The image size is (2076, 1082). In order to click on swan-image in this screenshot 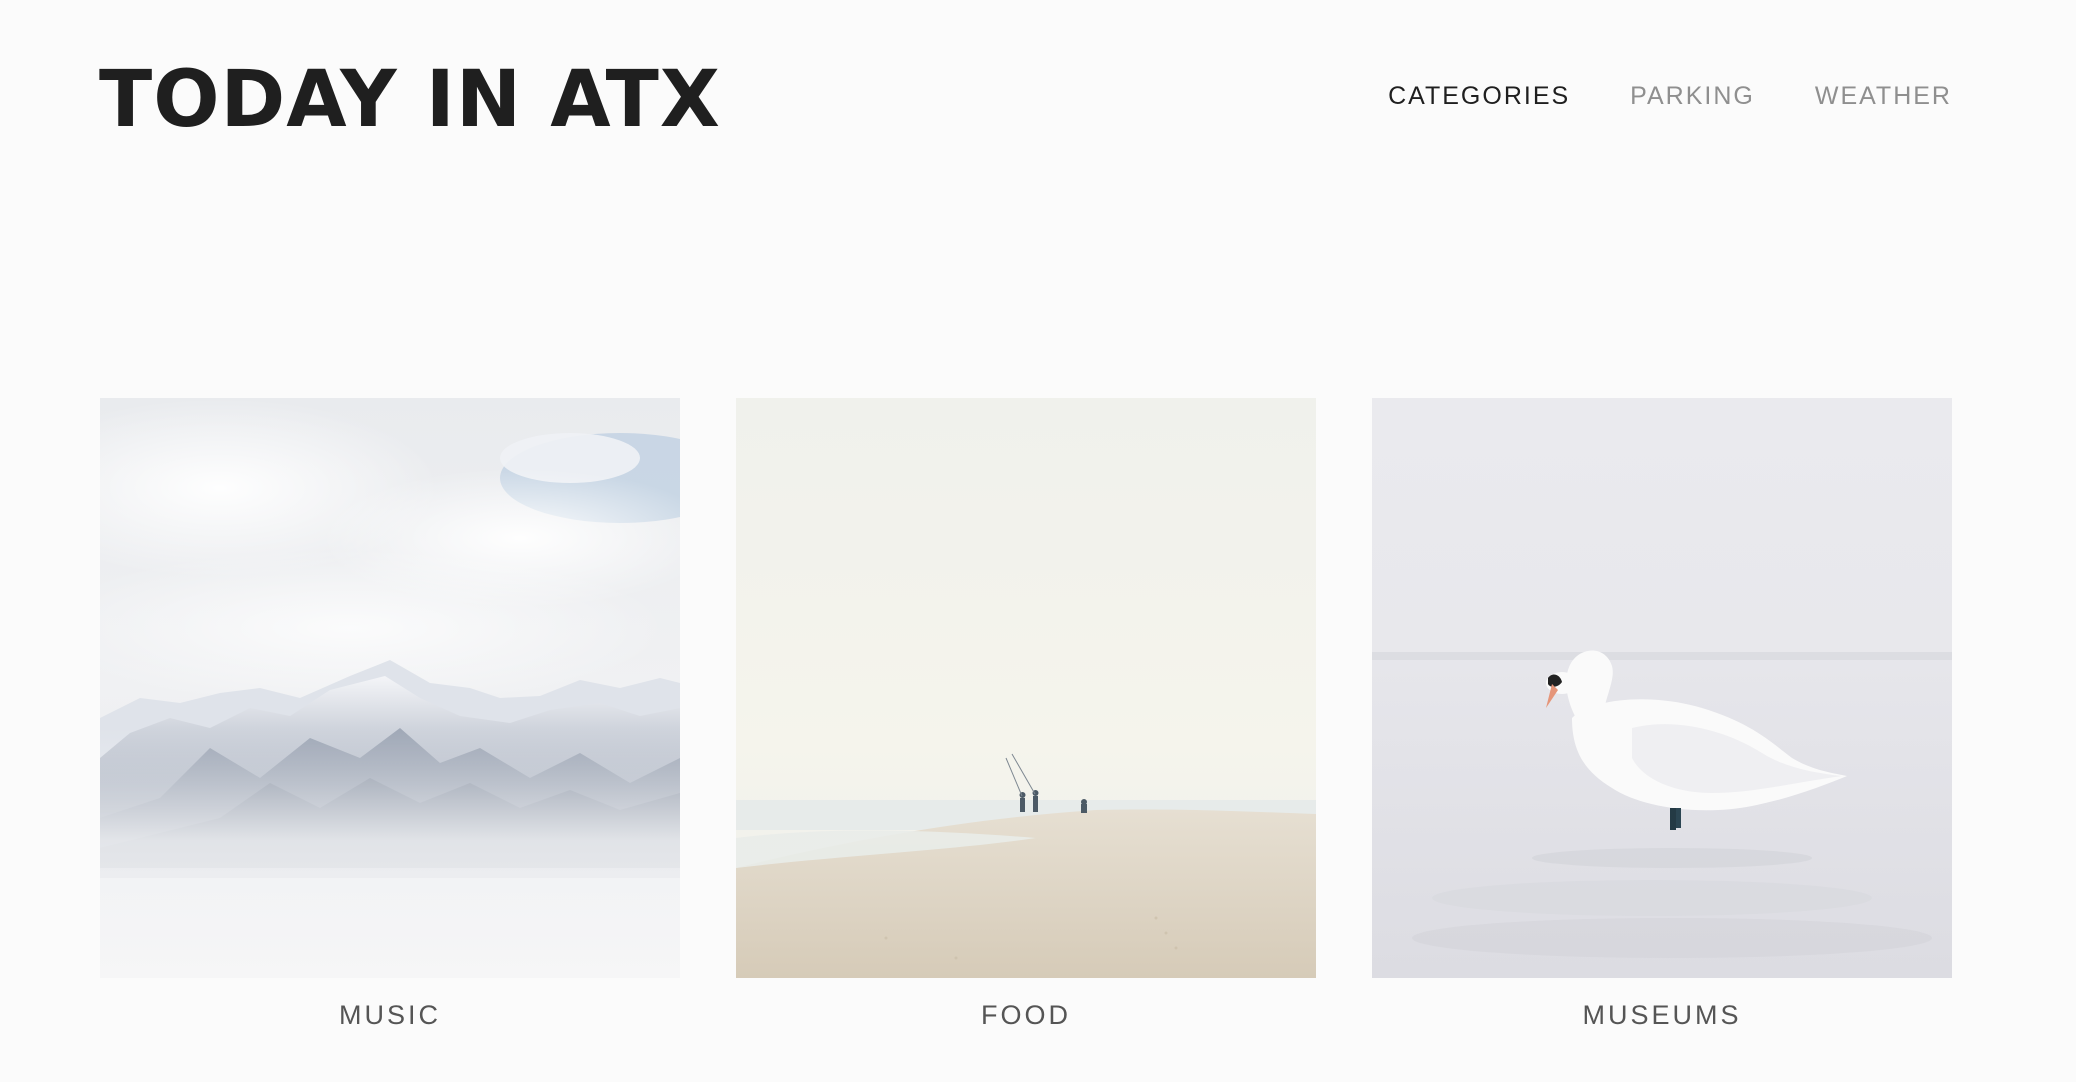, I will do `click(1662, 688)`.